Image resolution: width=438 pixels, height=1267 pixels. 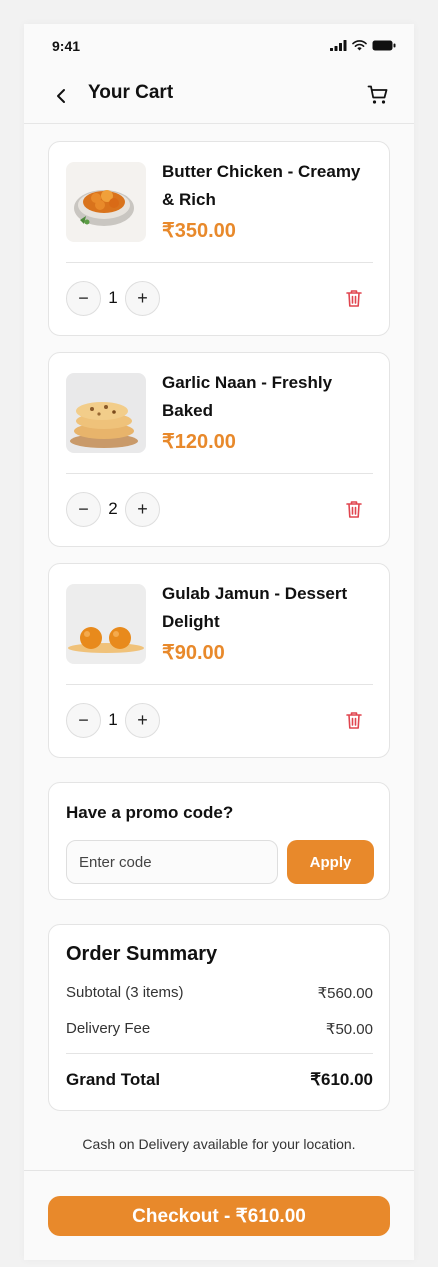 What do you see at coordinates (219, 1080) in the screenshot?
I see `grand-total-row: Grand Total ₹610.00` at bounding box center [219, 1080].